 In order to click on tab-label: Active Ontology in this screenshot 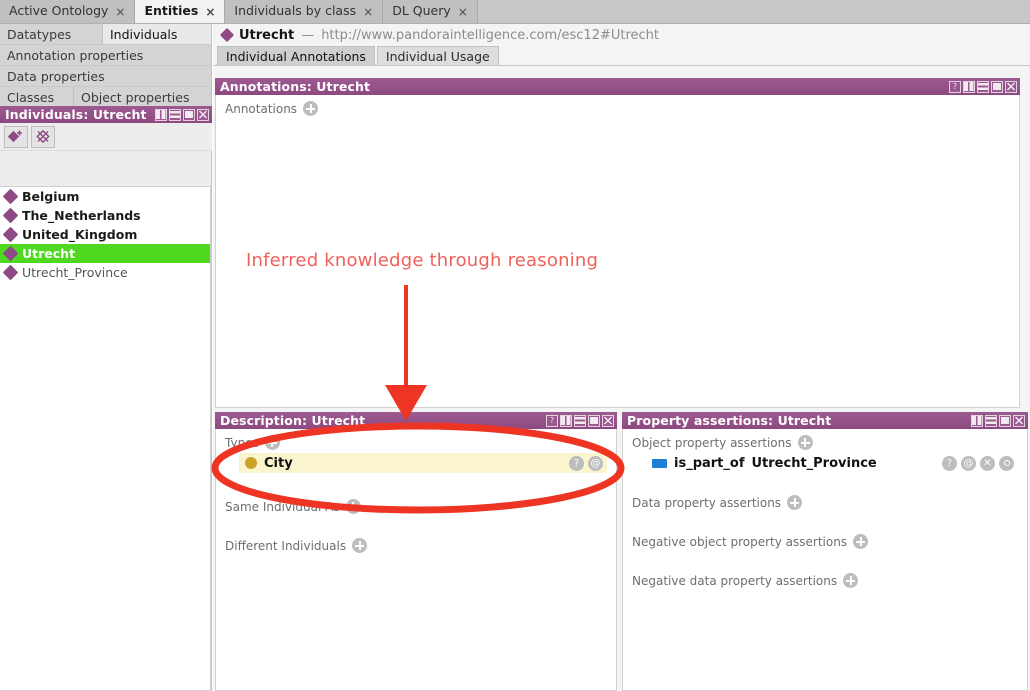, I will do `click(59, 11)`.